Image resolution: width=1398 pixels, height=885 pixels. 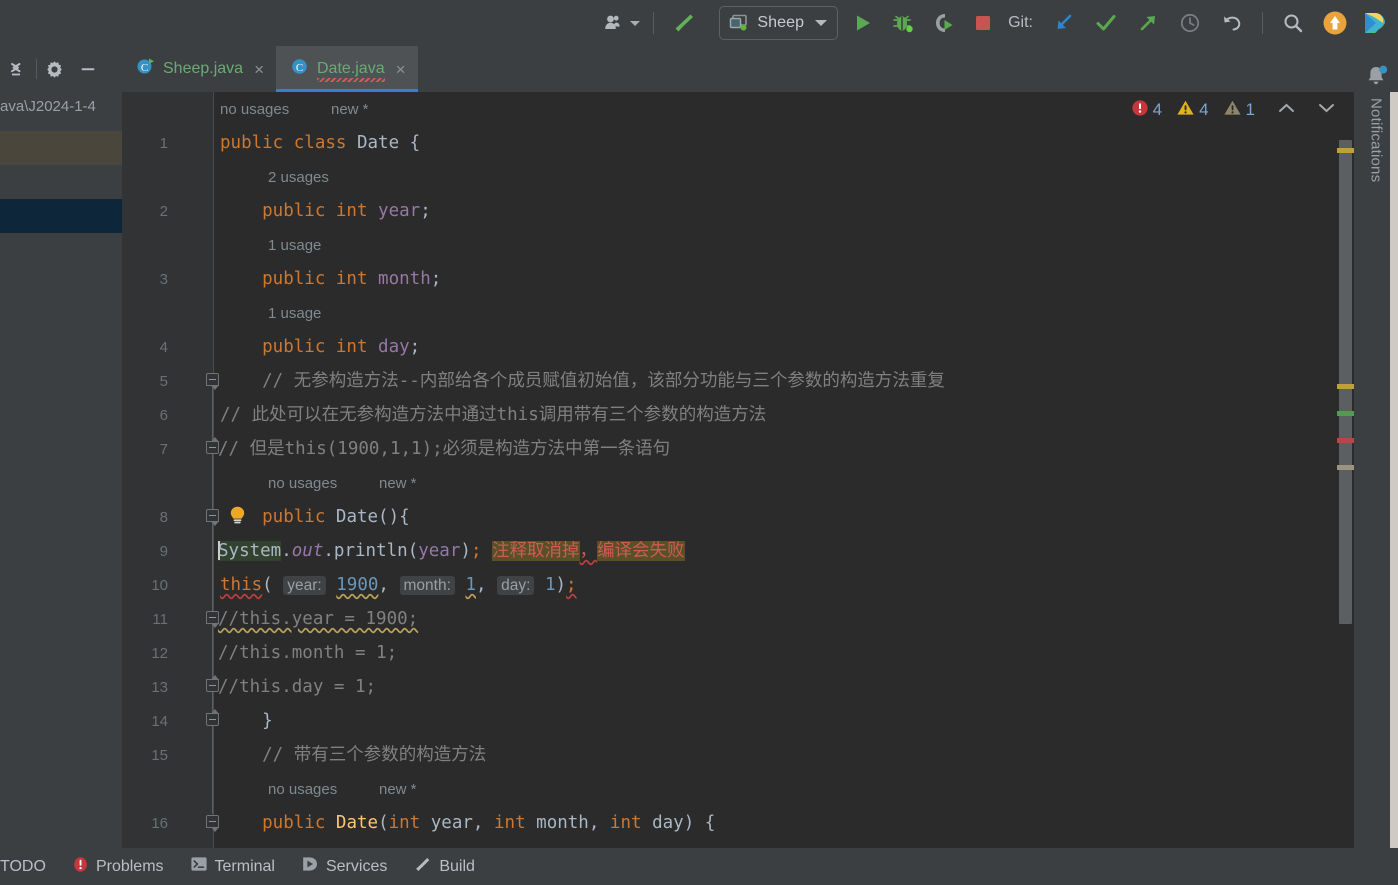 What do you see at coordinates (1376, 140) in the screenshot?
I see `notifications-label: Notifications` at bounding box center [1376, 140].